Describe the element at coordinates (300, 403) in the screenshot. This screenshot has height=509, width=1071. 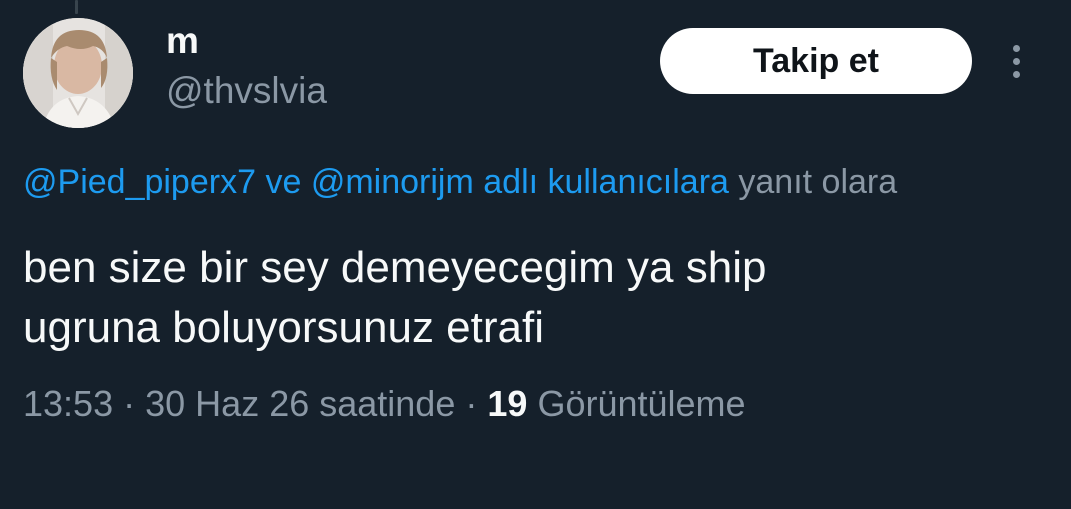
I see `tweet-date-link: 30 Haz 26 saatinde` at that location.